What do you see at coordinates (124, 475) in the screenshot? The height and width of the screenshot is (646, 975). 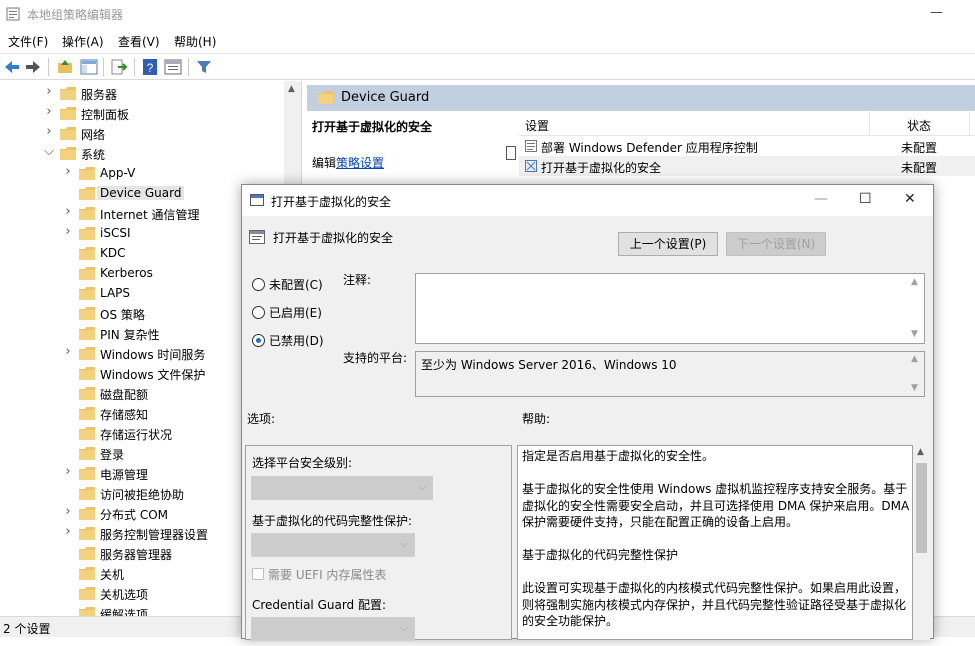 I see `tree-item-label: 电源管理` at bounding box center [124, 475].